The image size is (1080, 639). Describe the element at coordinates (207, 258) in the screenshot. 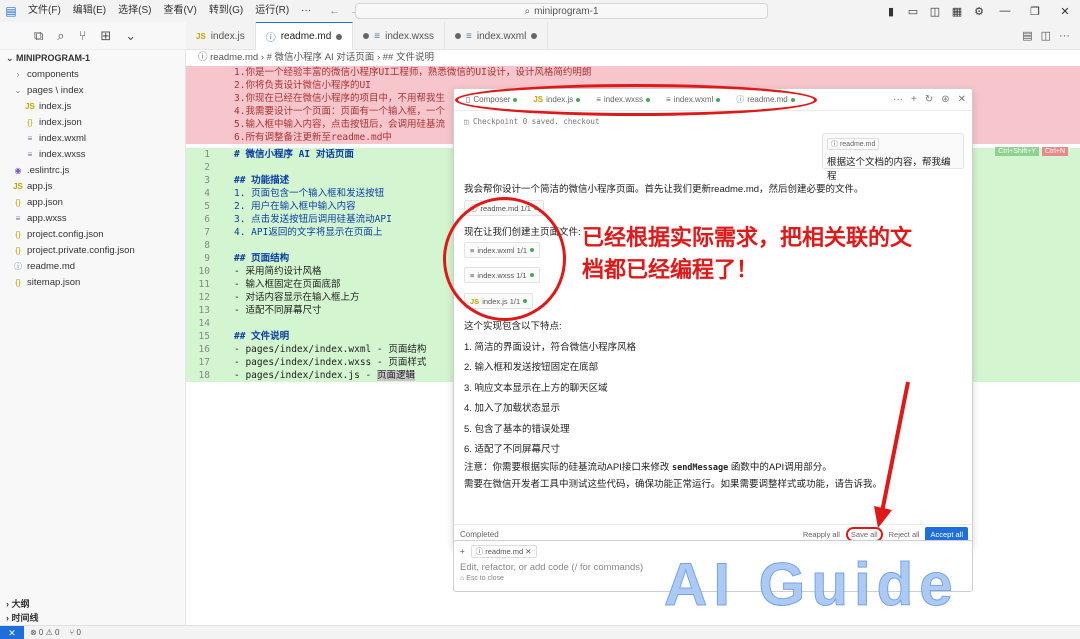

I see `line-number: 9` at that location.